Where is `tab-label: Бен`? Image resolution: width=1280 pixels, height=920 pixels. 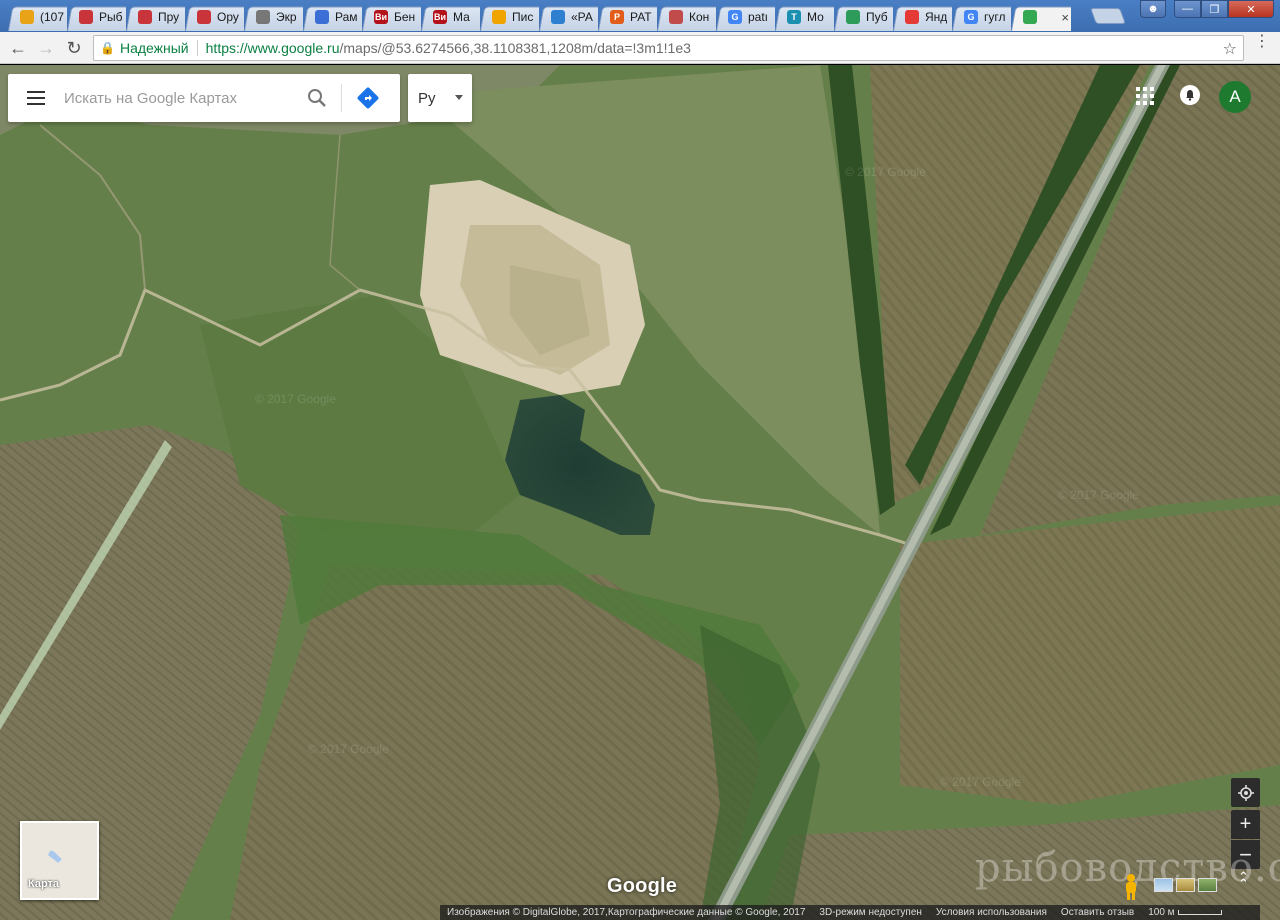
tab-label: Бен is located at coordinates (405, 17).